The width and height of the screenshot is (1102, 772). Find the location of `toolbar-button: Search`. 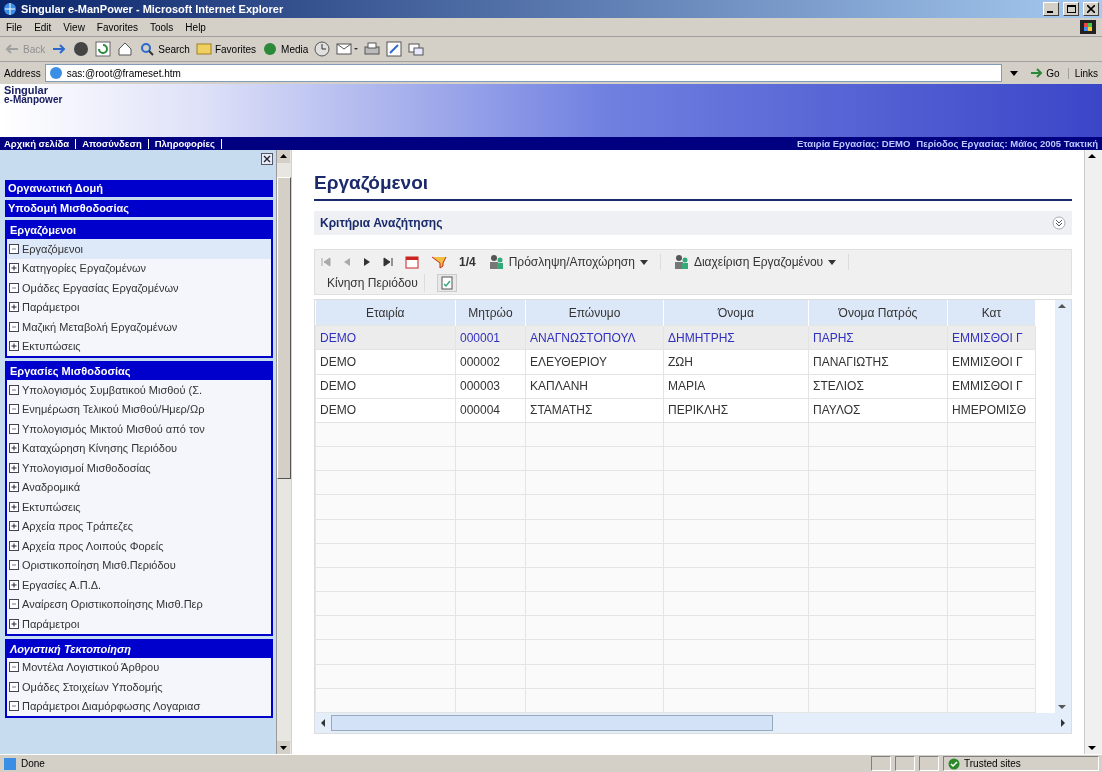

toolbar-button: Search is located at coordinates (164, 49).